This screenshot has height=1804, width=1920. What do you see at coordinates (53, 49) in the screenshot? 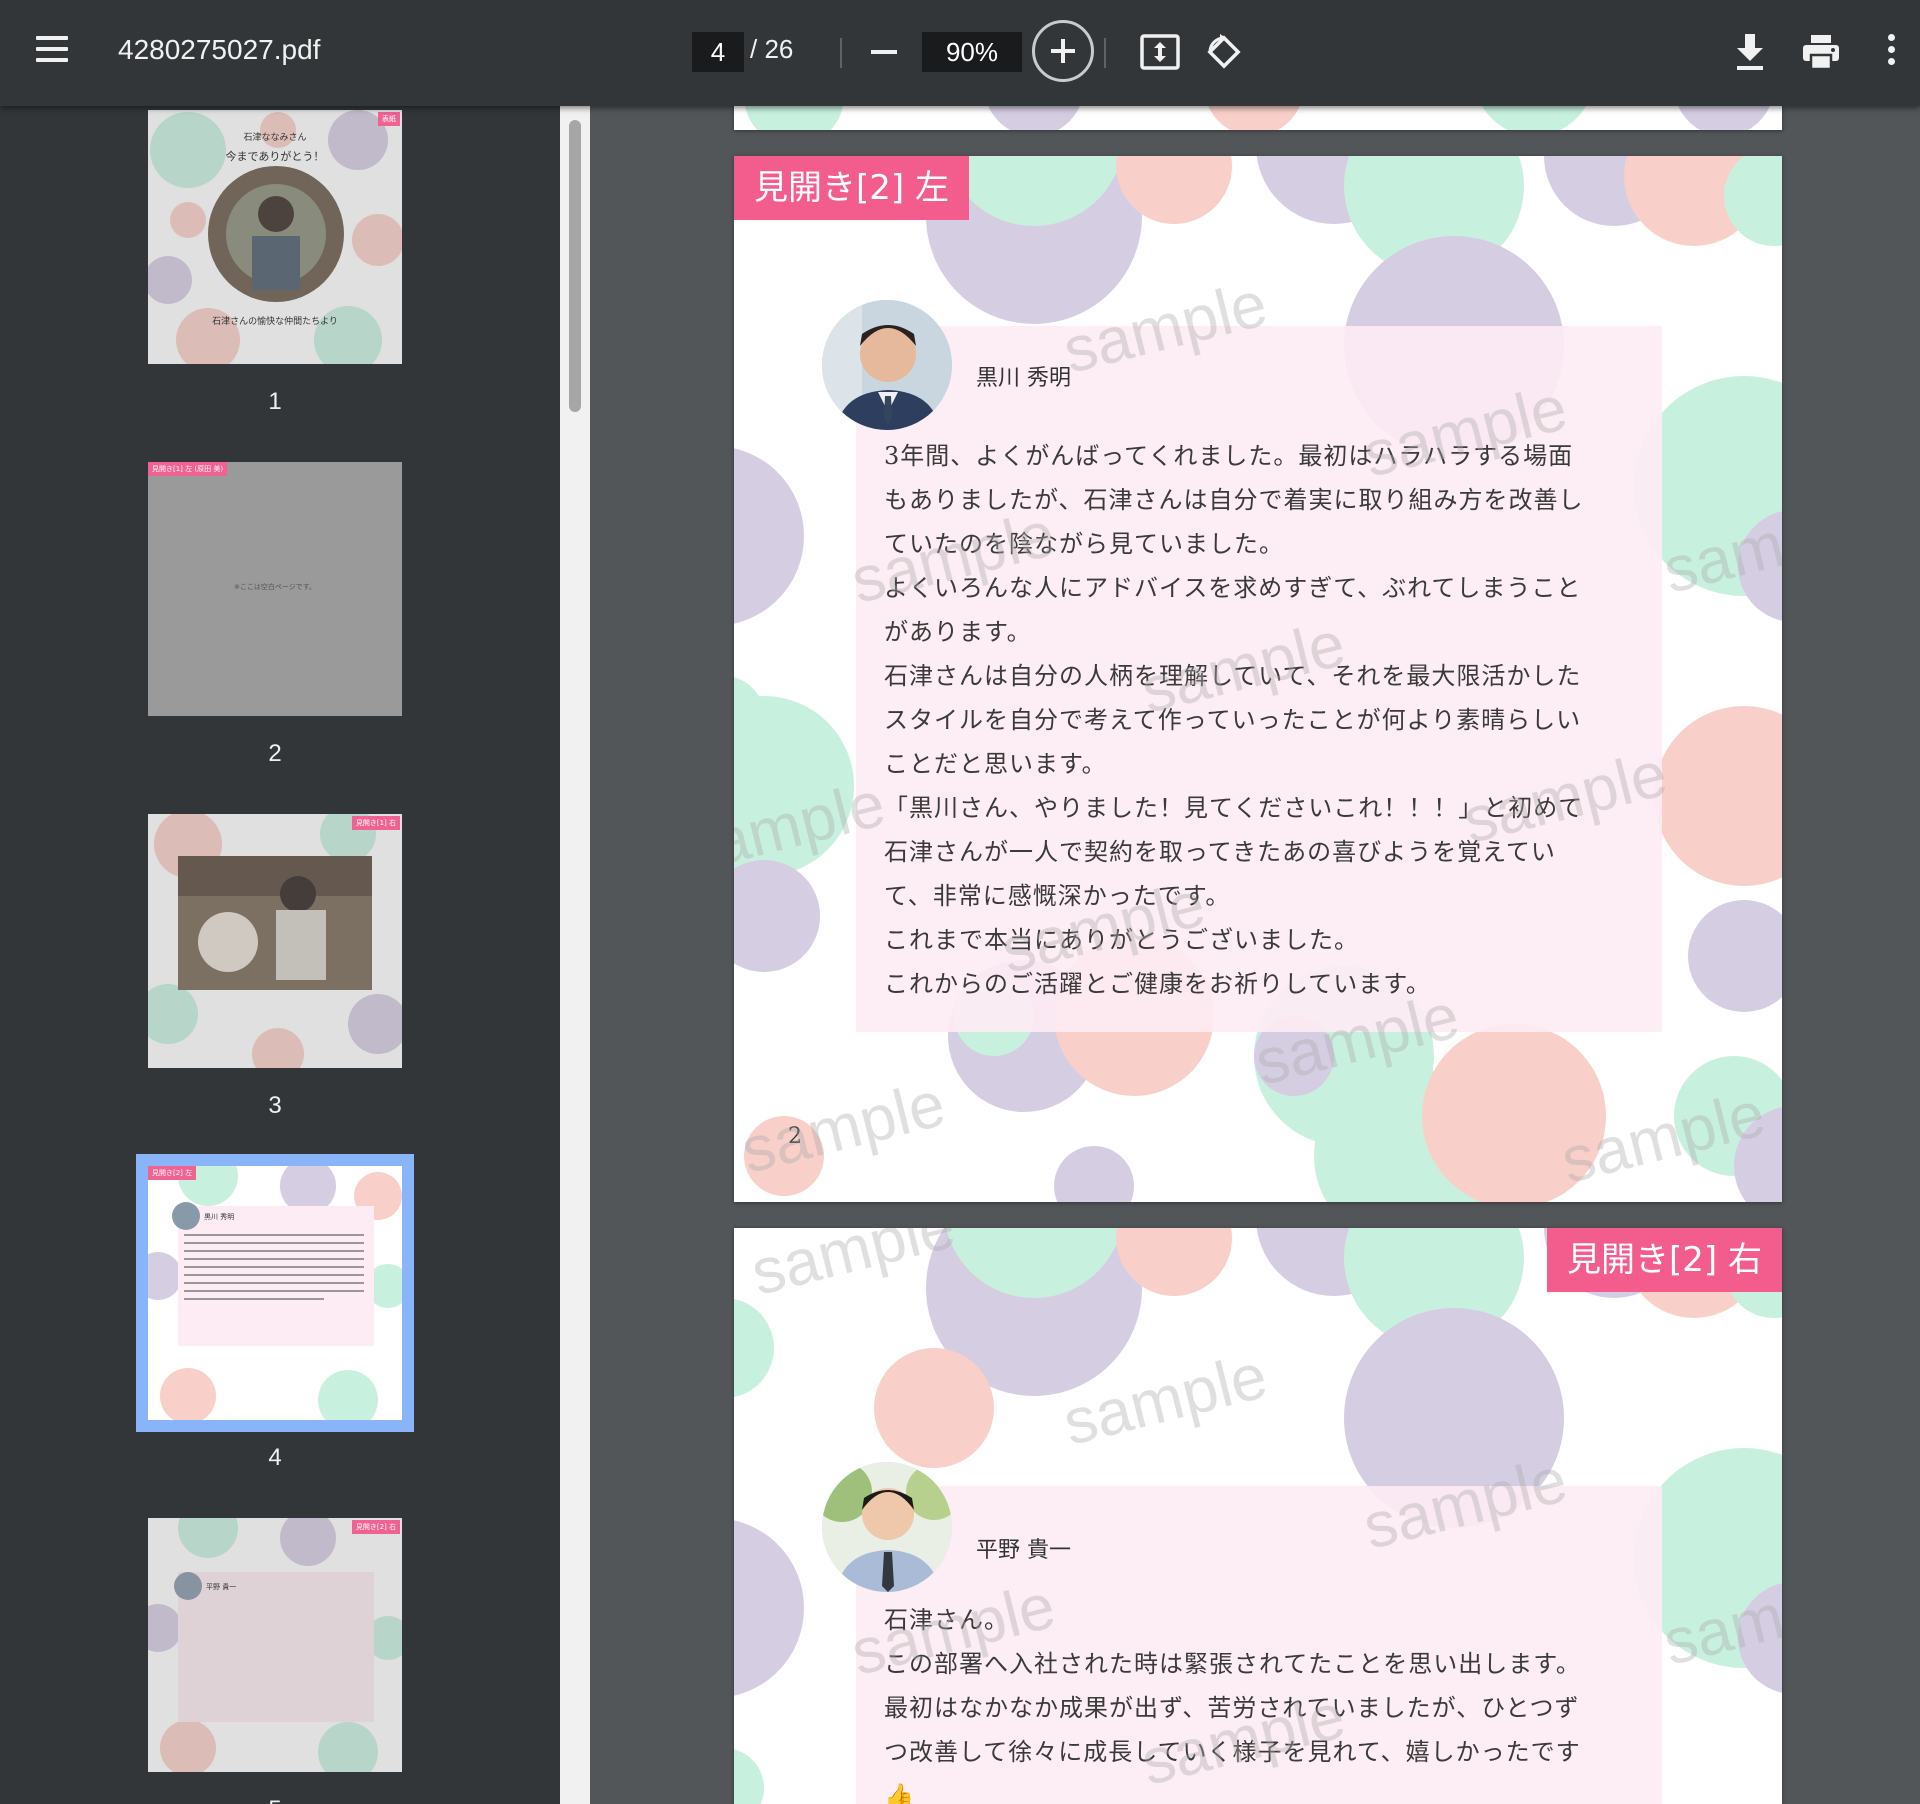
I see `menu-icon` at bounding box center [53, 49].